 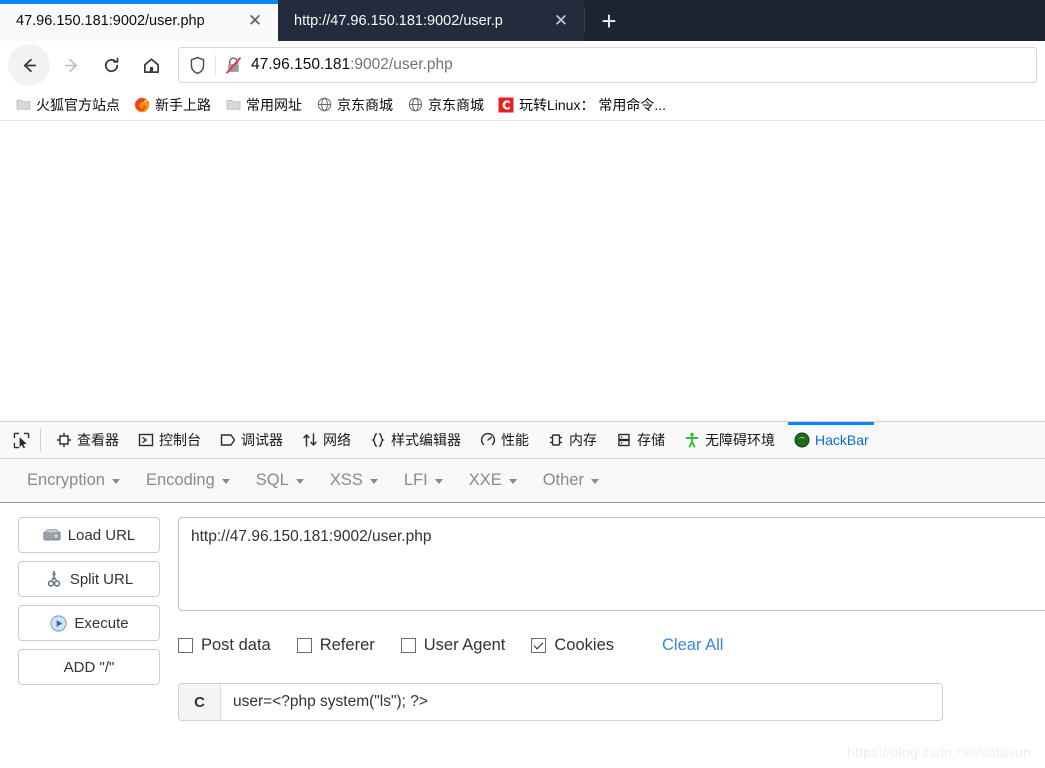 What do you see at coordinates (347, 644) in the screenshot?
I see `referer-label: Referer` at bounding box center [347, 644].